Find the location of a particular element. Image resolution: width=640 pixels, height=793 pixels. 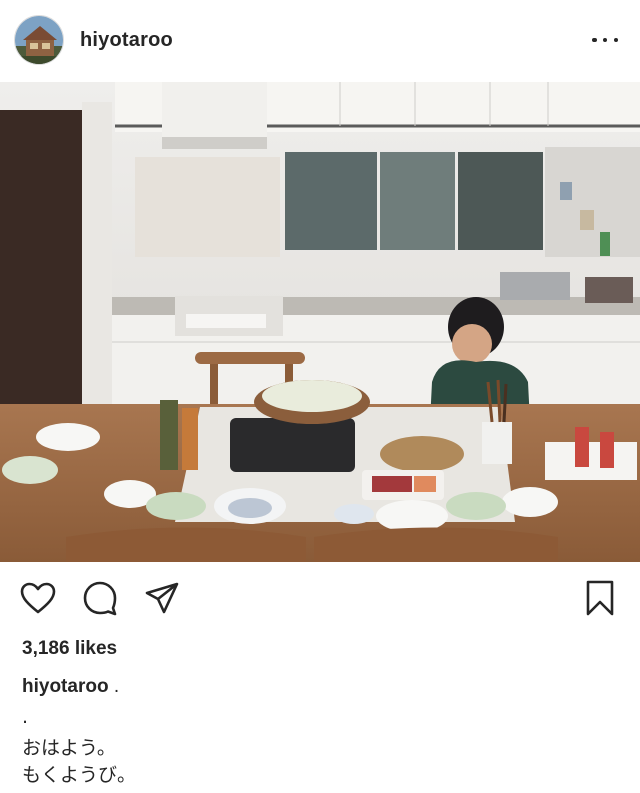

action-bar is located at coordinates (320, 600).